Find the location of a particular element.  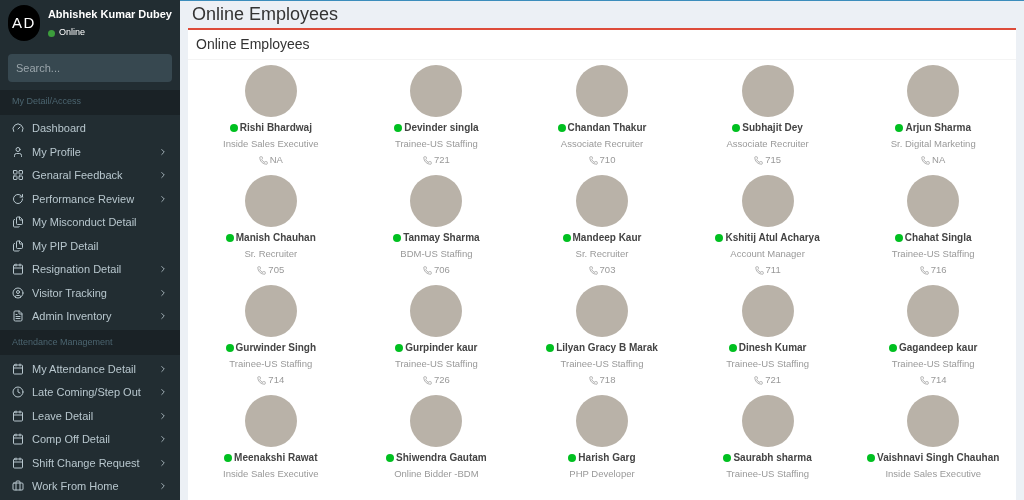

menu-item: My Attendance Detail is located at coordinates (90, 369).